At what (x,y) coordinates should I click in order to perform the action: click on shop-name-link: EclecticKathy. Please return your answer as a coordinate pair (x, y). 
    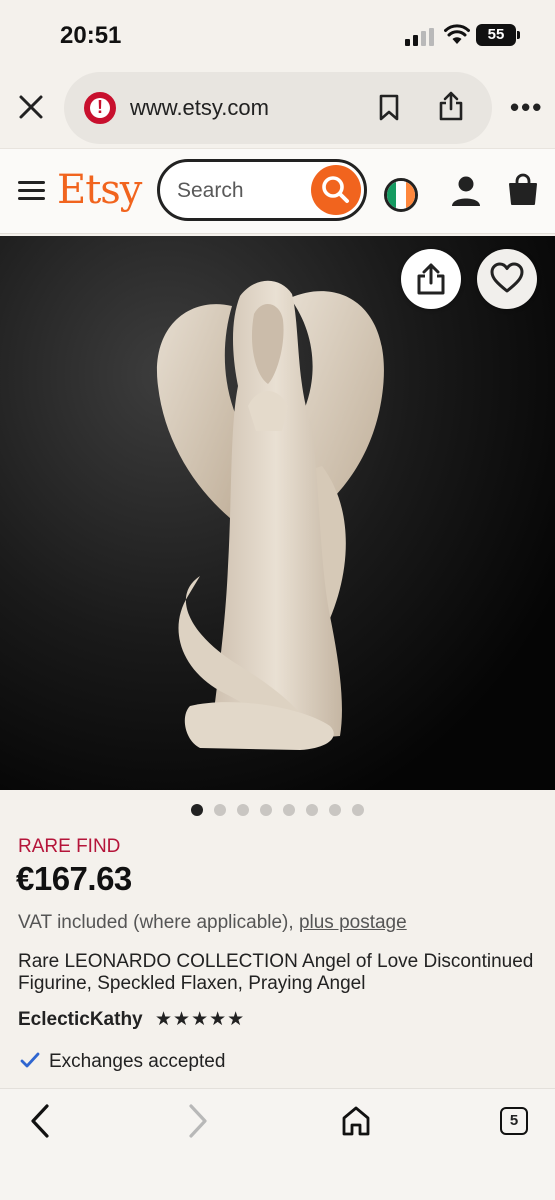
    Looking at the image, I should click on (80, 1020).